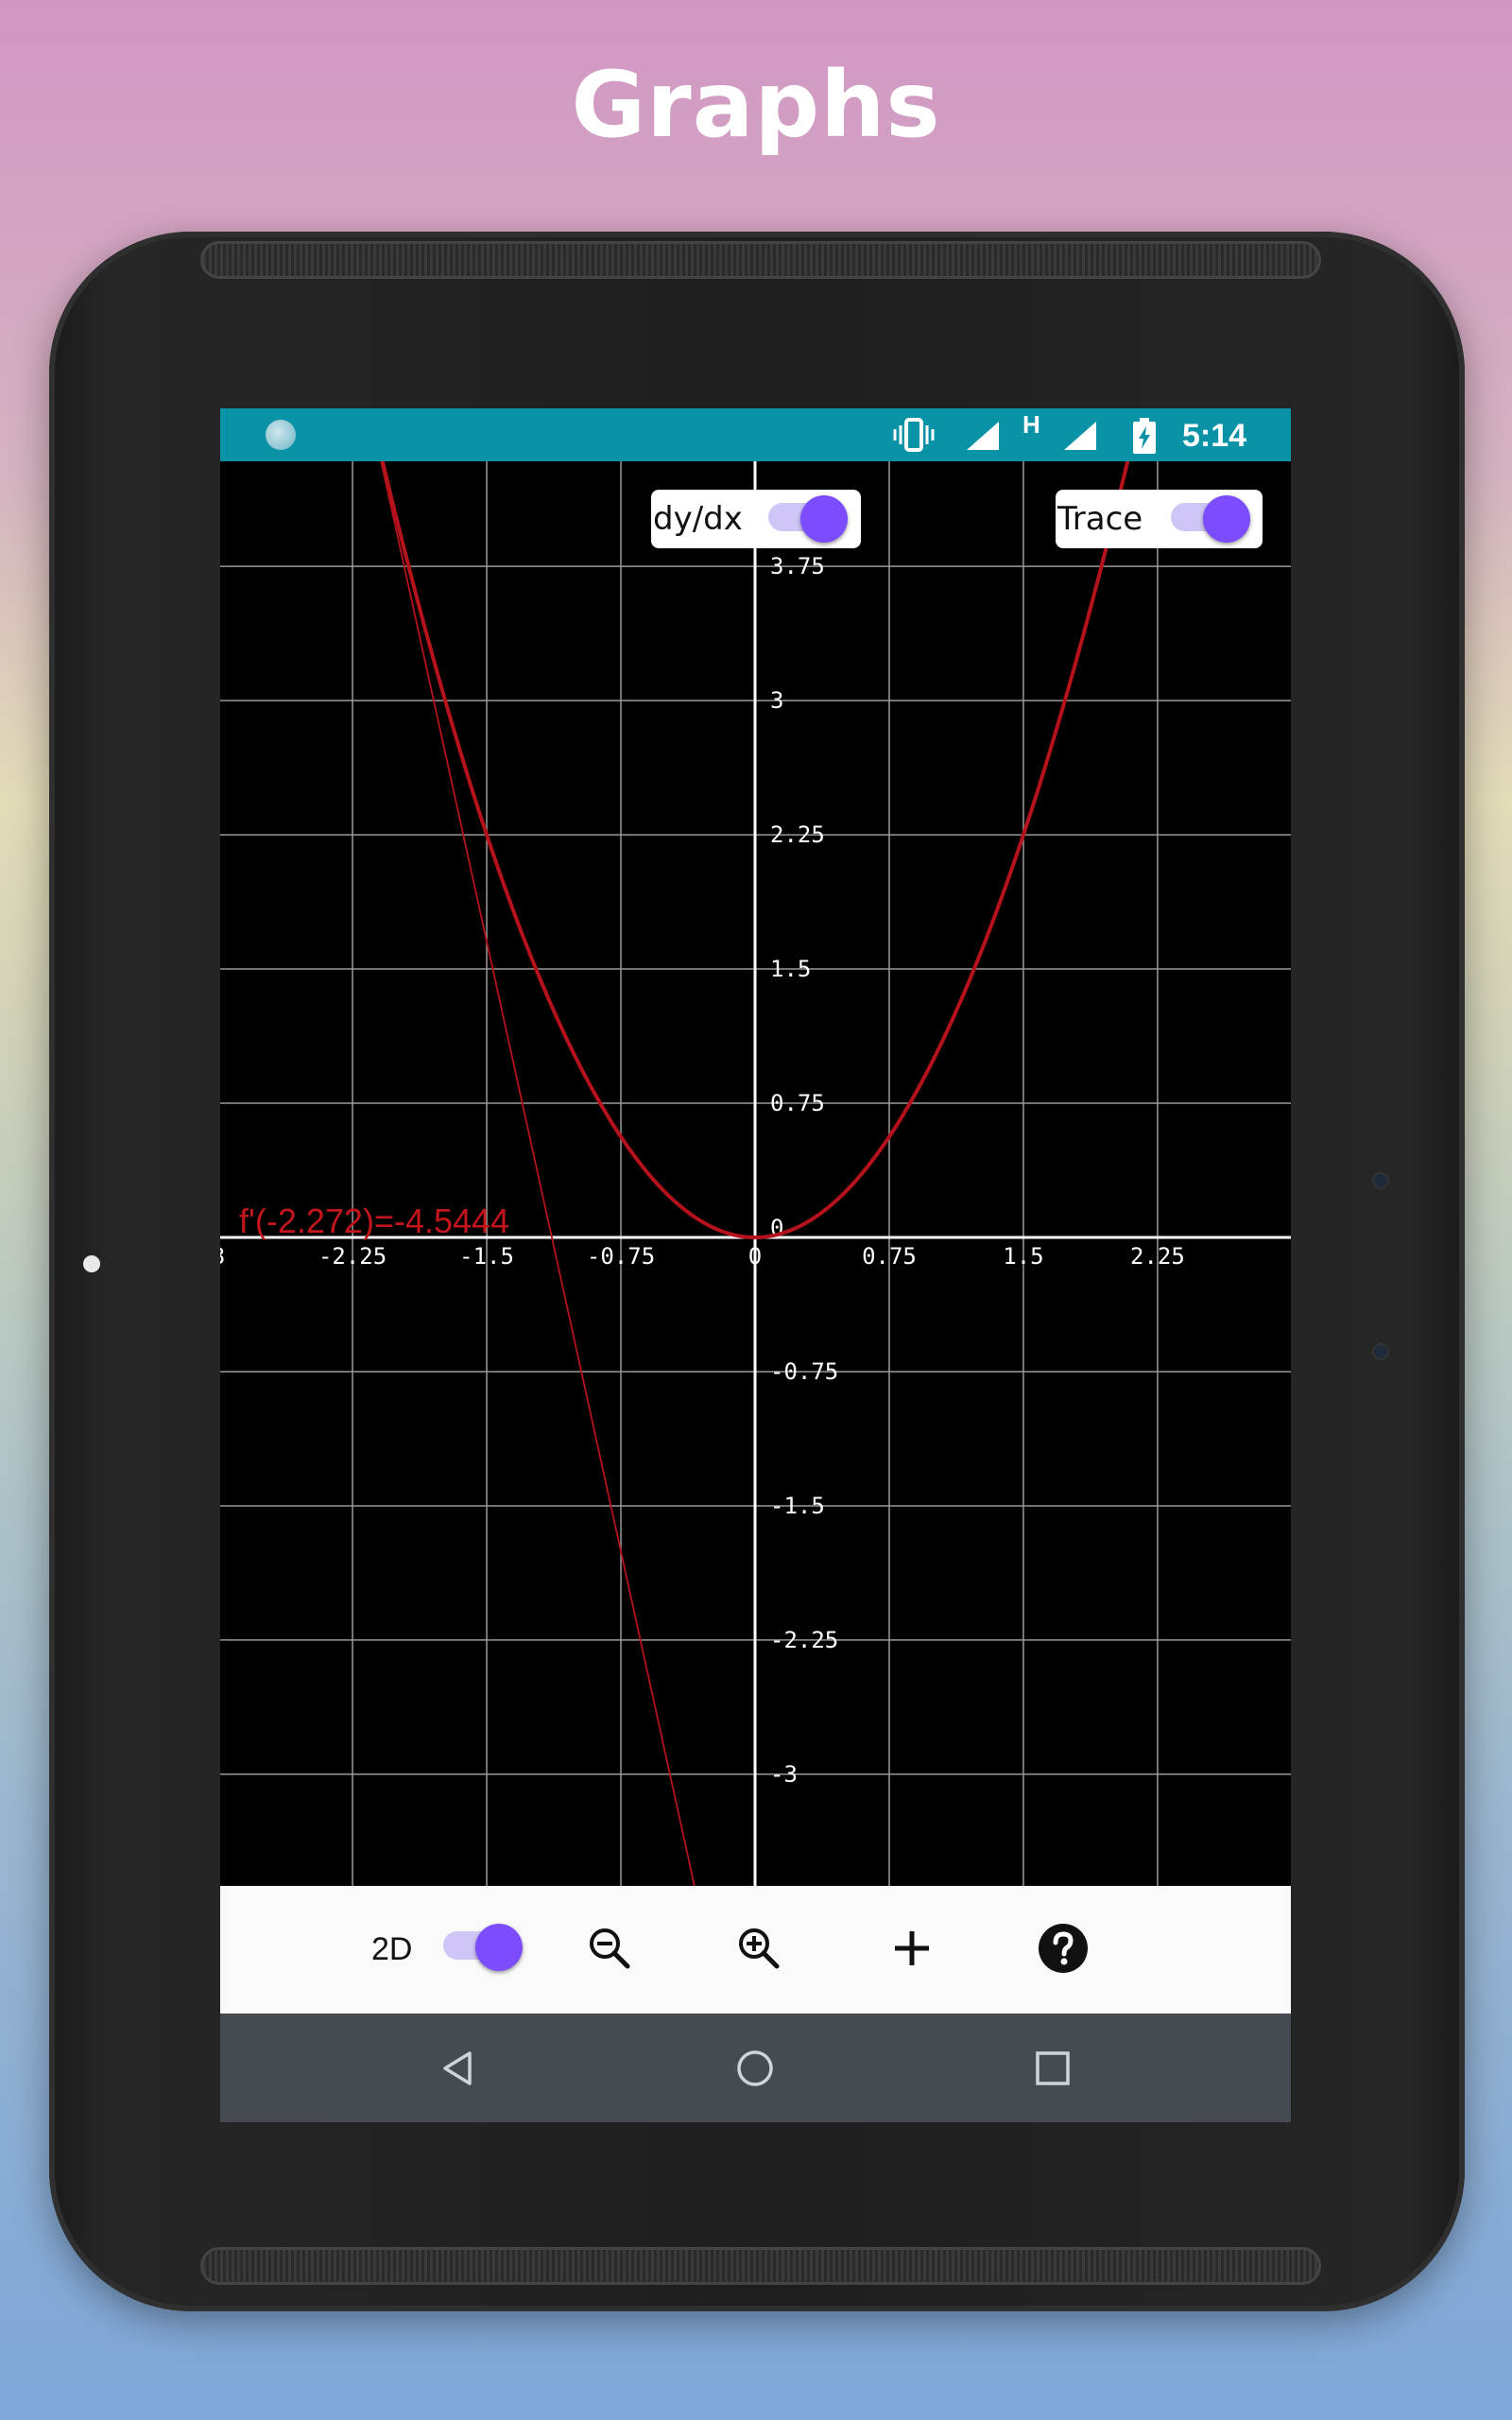 The width and height of the screenshot is (1512, 2420). What do you see at coordinates (760, 260) in the screenshot?
I see `top-speaker-grille` at bounding box center [760, 260].